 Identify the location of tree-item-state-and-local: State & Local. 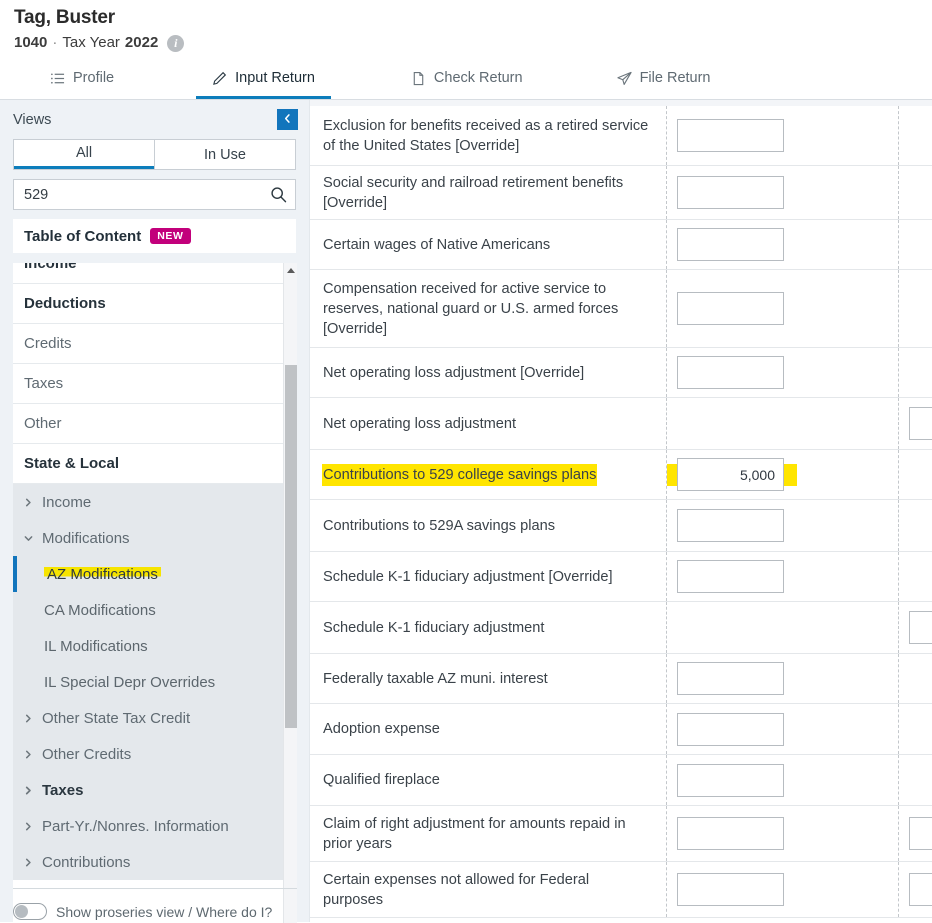
(148, 464).